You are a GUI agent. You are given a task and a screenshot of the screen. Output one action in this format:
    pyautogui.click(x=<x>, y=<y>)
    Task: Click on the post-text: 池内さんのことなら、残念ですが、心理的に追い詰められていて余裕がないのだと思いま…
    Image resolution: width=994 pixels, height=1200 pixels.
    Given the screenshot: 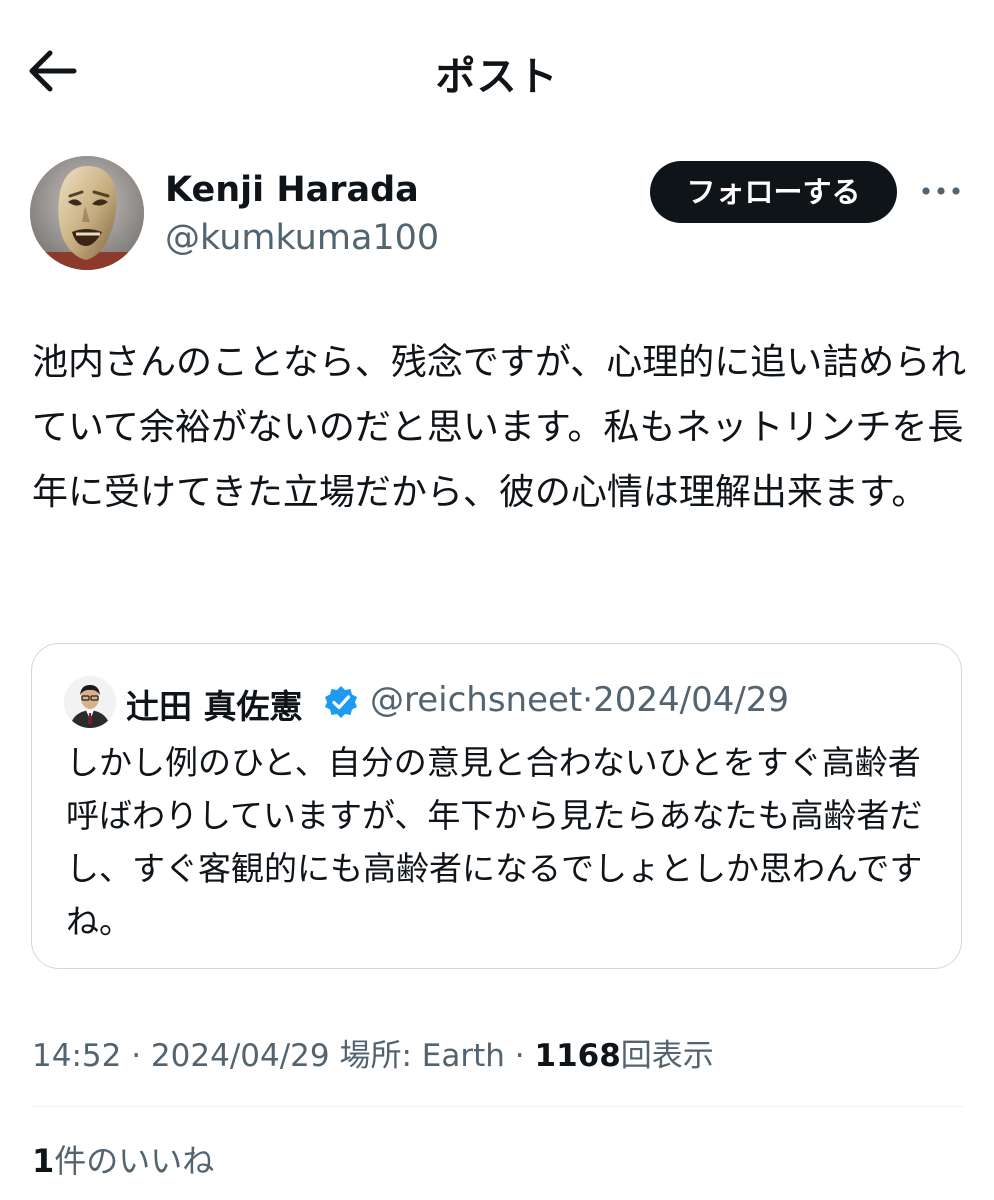 What is the action you would take?
    pyautogui.click(x=499, y=427)
    